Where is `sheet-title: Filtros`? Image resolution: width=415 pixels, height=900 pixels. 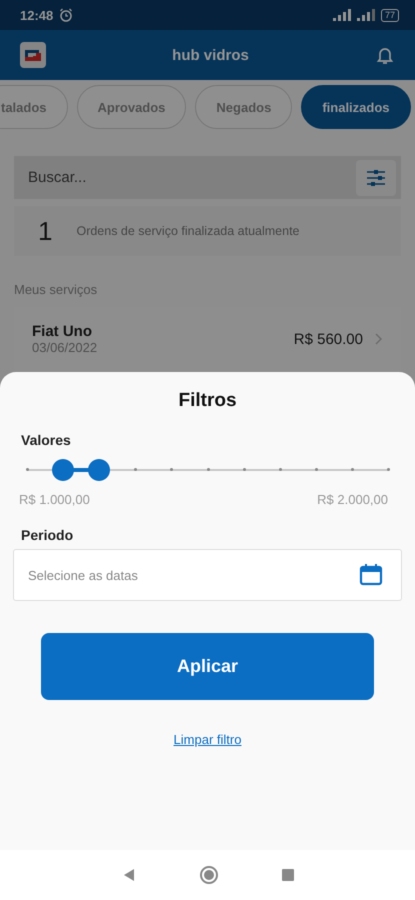
sheet-title: Filtros is located at coordinates (207, 401).